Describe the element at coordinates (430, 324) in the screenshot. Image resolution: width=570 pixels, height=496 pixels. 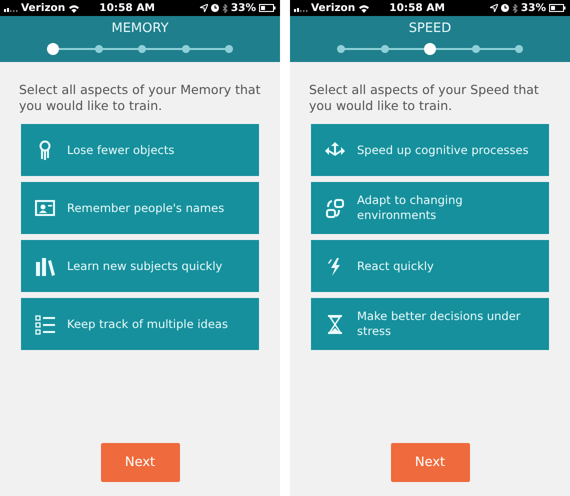
I see `option-button: Make better decisions under stress` at that location.